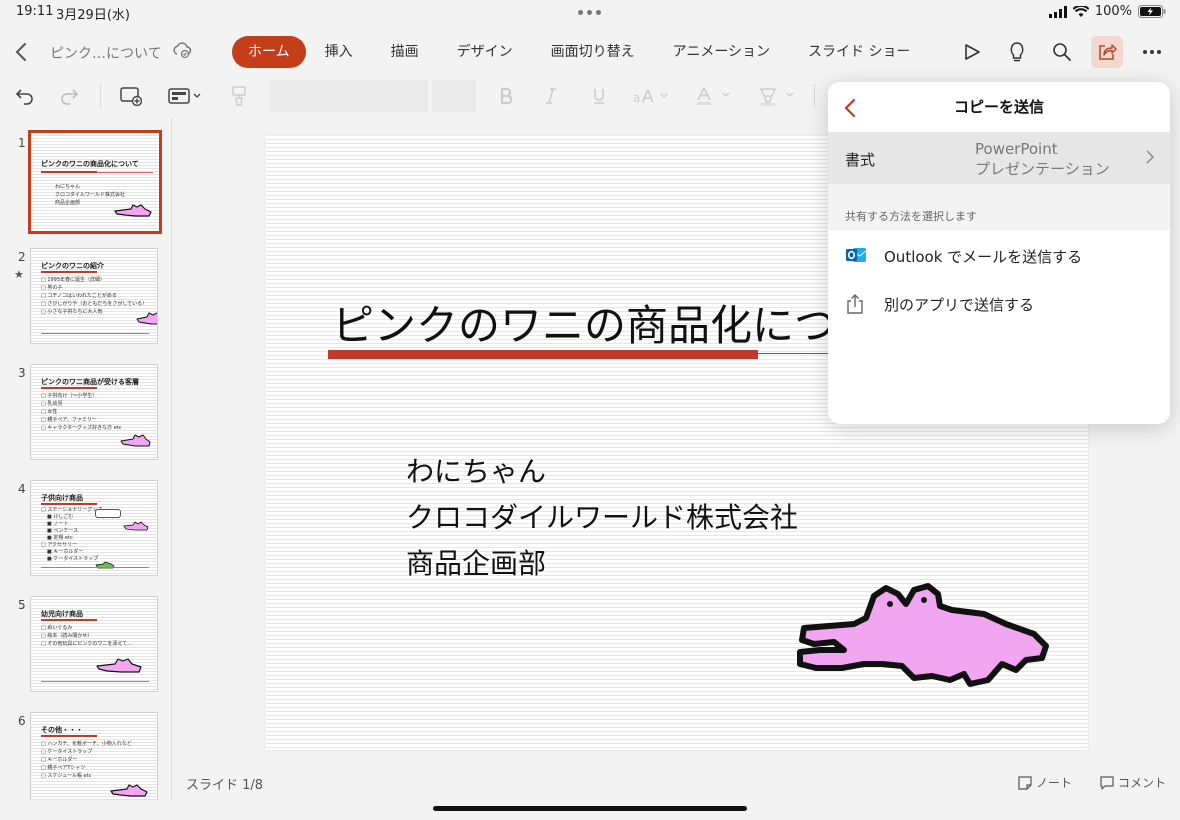 The width and height of the screenshot is (1180, 820). Describe the element at coordinates (339, 52) in the screenshot. I see `tab-insert: 挿入` at that location.